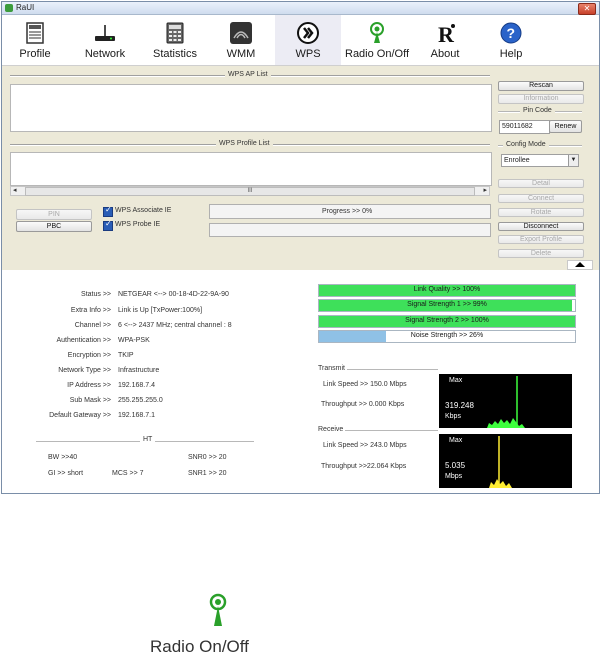  What do you see at coordinates (35, 54) in the screenshot?
I see `toolbar-profile-label: Profile` at bounding box center [35, 54].